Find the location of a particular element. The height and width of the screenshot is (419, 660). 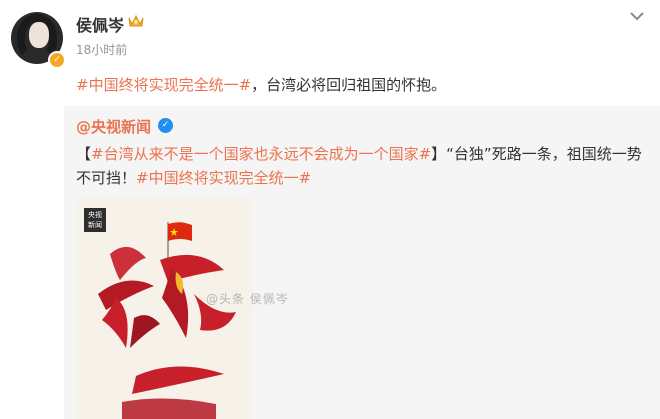

post-text: #中国终将实现完全统一#，台湾必将回归祖国的怀抱。 is located at coordinates (261, 84).